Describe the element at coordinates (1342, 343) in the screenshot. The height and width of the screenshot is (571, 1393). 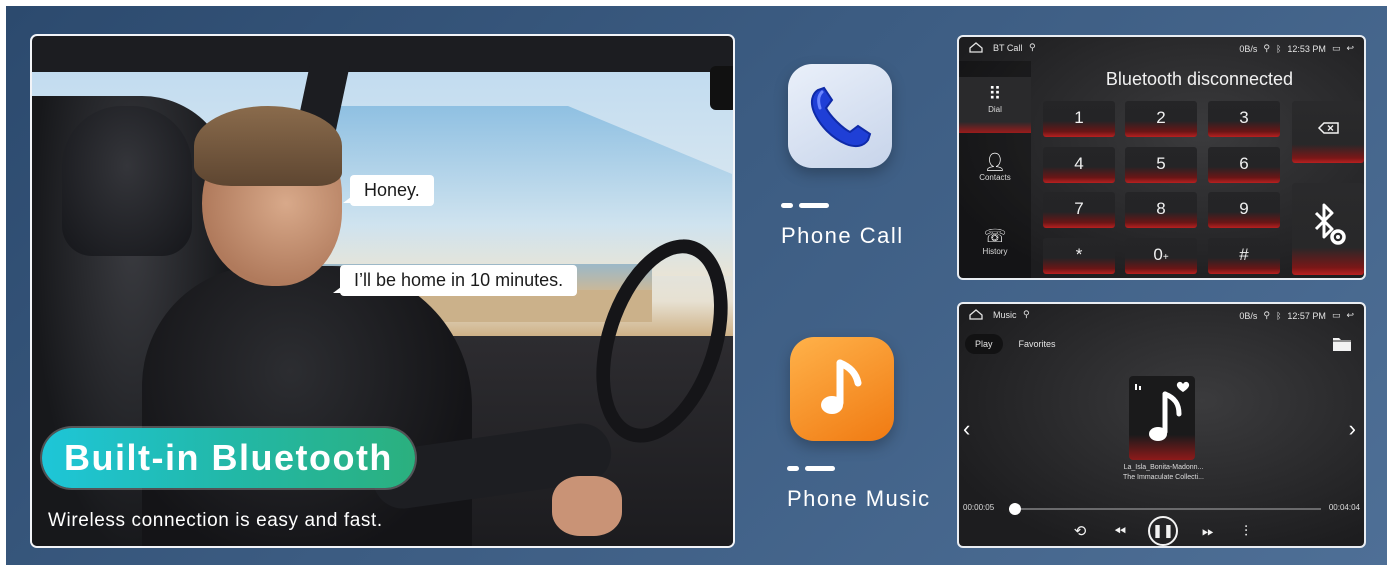
I see `folder-icon` at that location.